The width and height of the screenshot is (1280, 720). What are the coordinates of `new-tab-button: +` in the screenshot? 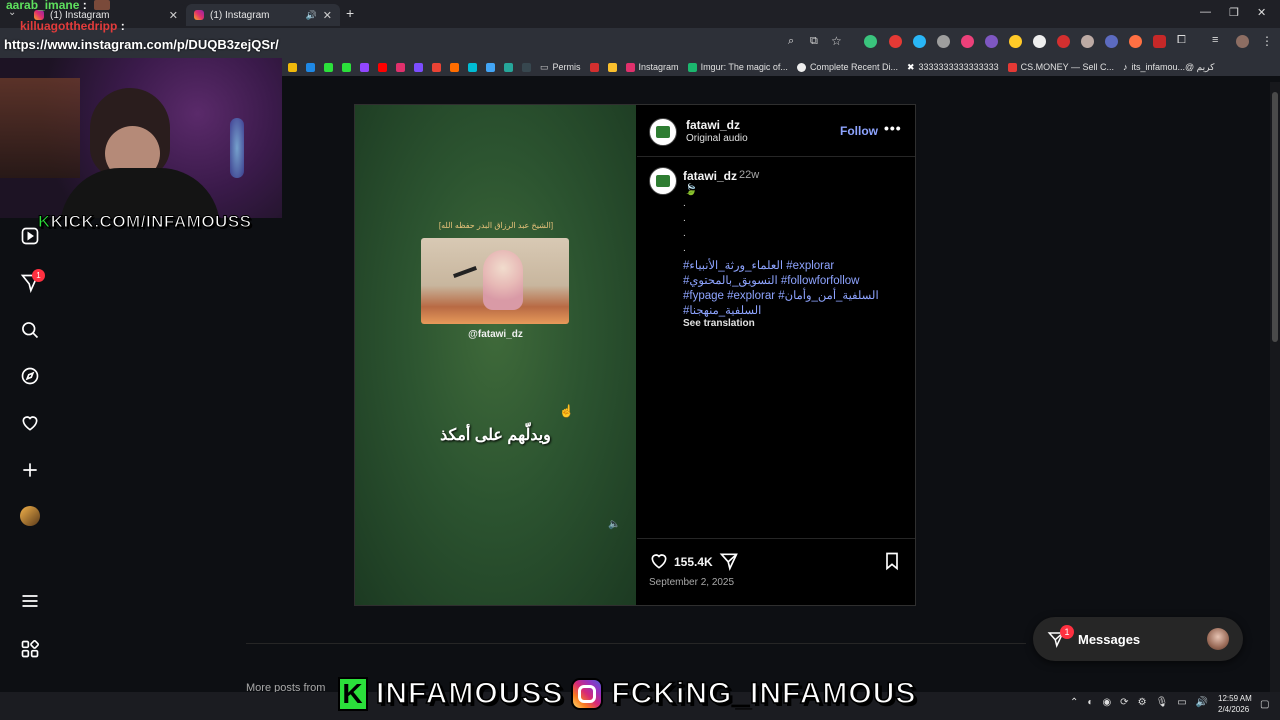 It's located at (350, 13).